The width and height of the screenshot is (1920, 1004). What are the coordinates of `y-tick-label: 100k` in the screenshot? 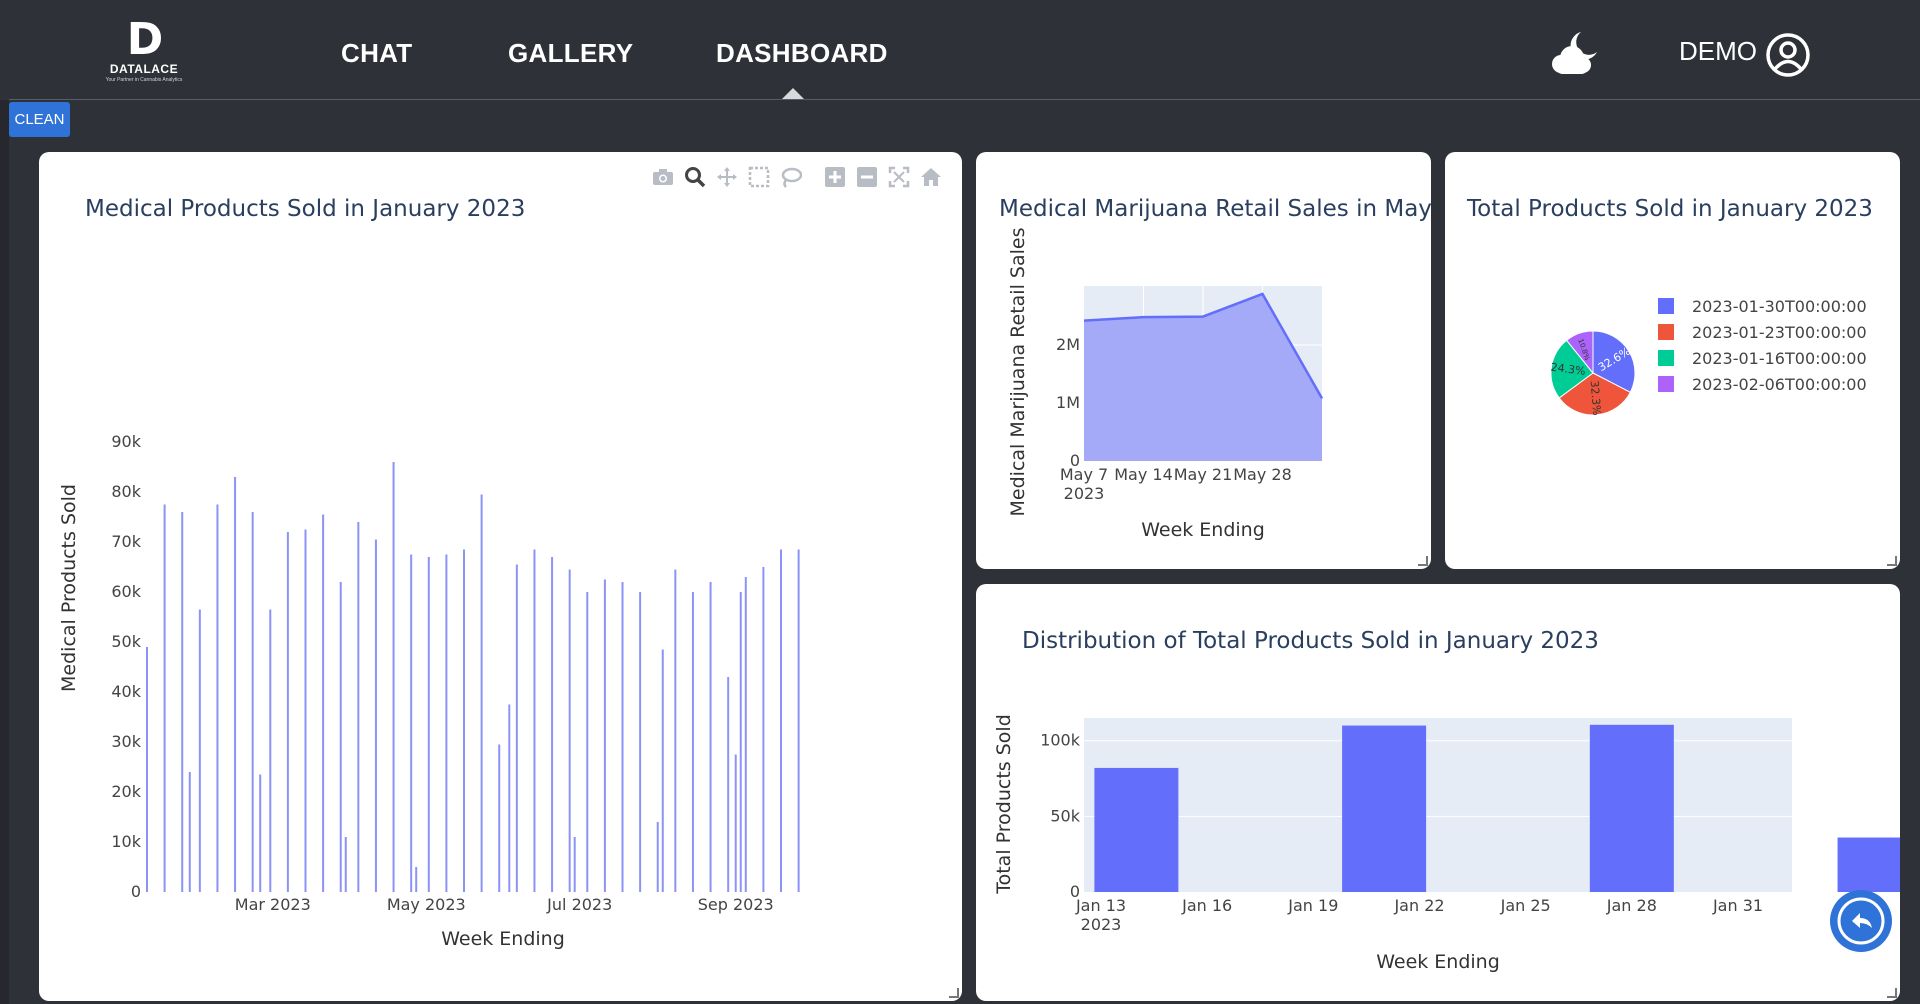 It's located at (1060, 740).